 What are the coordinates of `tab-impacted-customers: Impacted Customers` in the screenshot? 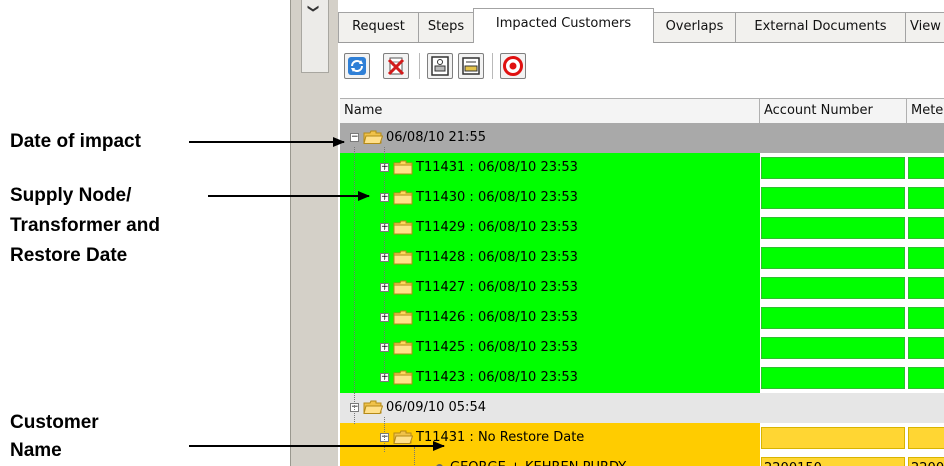 It's located at (563, 25).